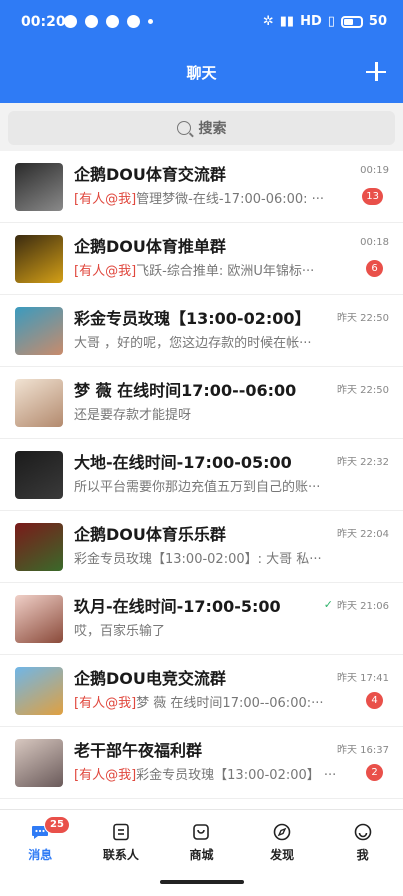 This screenshot has width=403, height=896. What do you see at coordinates (120, 855) in the screenshot?
I see `tab-label: 联系人` at bounding box center [120, 855].